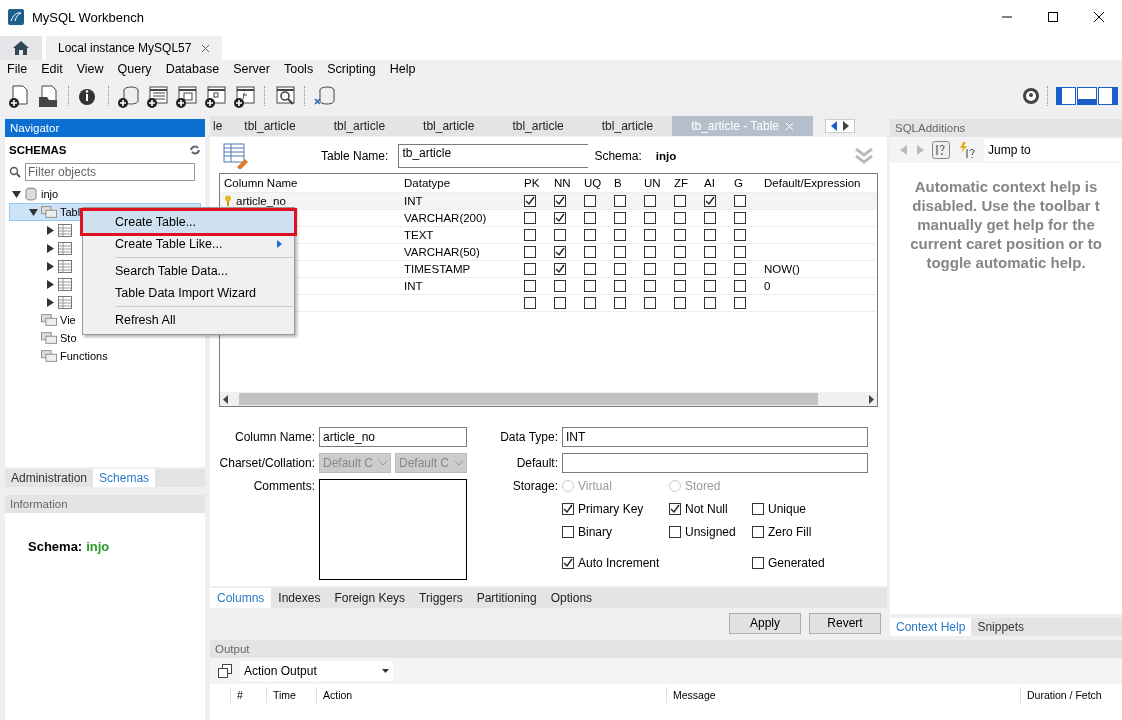 The width and height of the screenshot is (1122, 720). I want to click on schema-name: injo, so click(666, 156).